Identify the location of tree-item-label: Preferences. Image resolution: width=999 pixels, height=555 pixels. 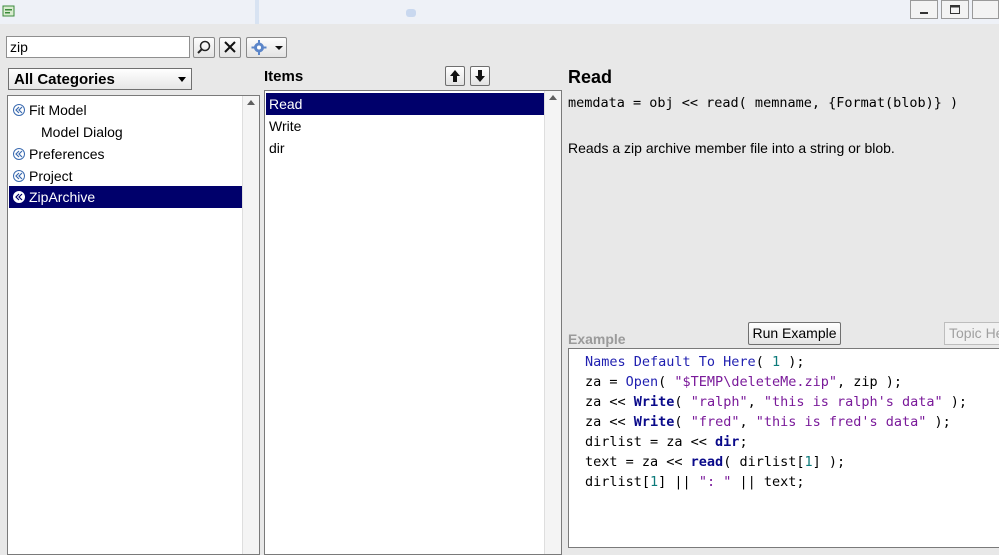
(67, 154).